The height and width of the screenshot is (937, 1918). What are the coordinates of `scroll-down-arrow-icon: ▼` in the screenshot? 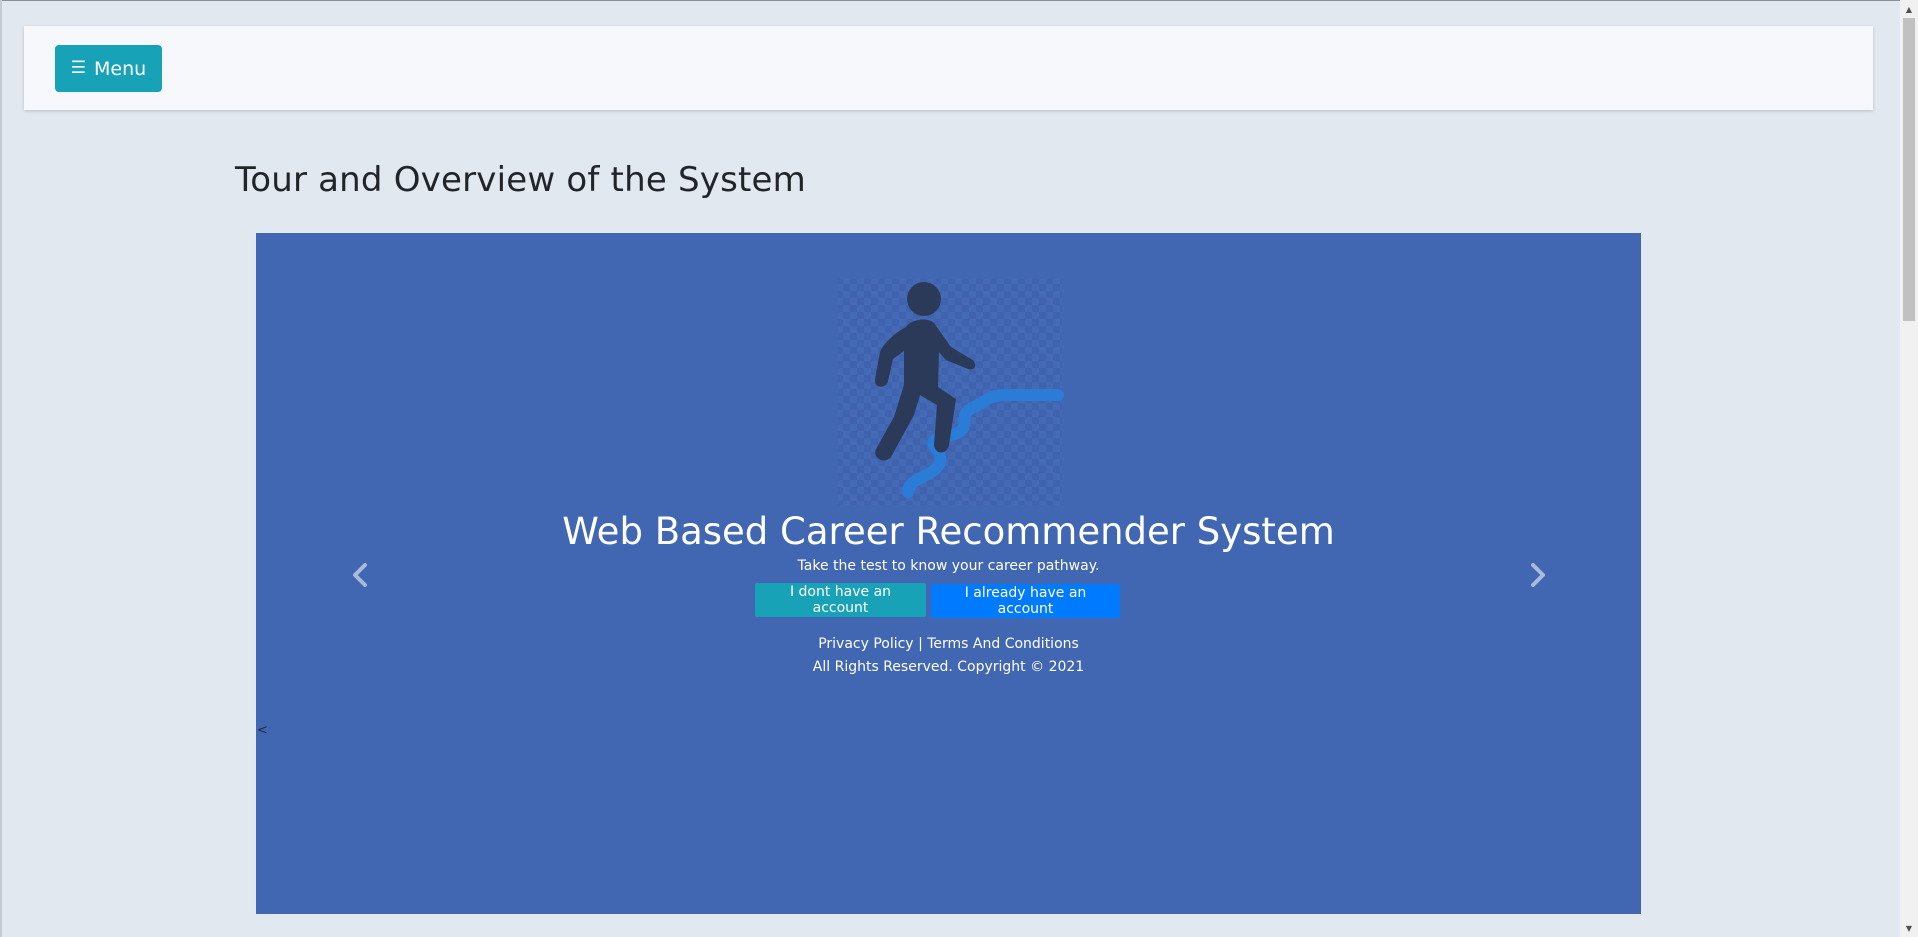 It's located at (1909, 928).